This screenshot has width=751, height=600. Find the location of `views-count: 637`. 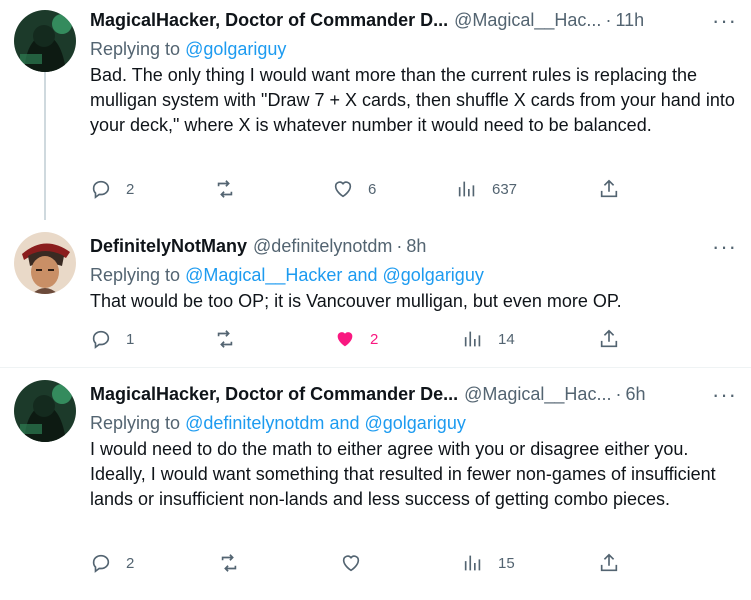

views-count: 637 is located at coordinates (505, 189).